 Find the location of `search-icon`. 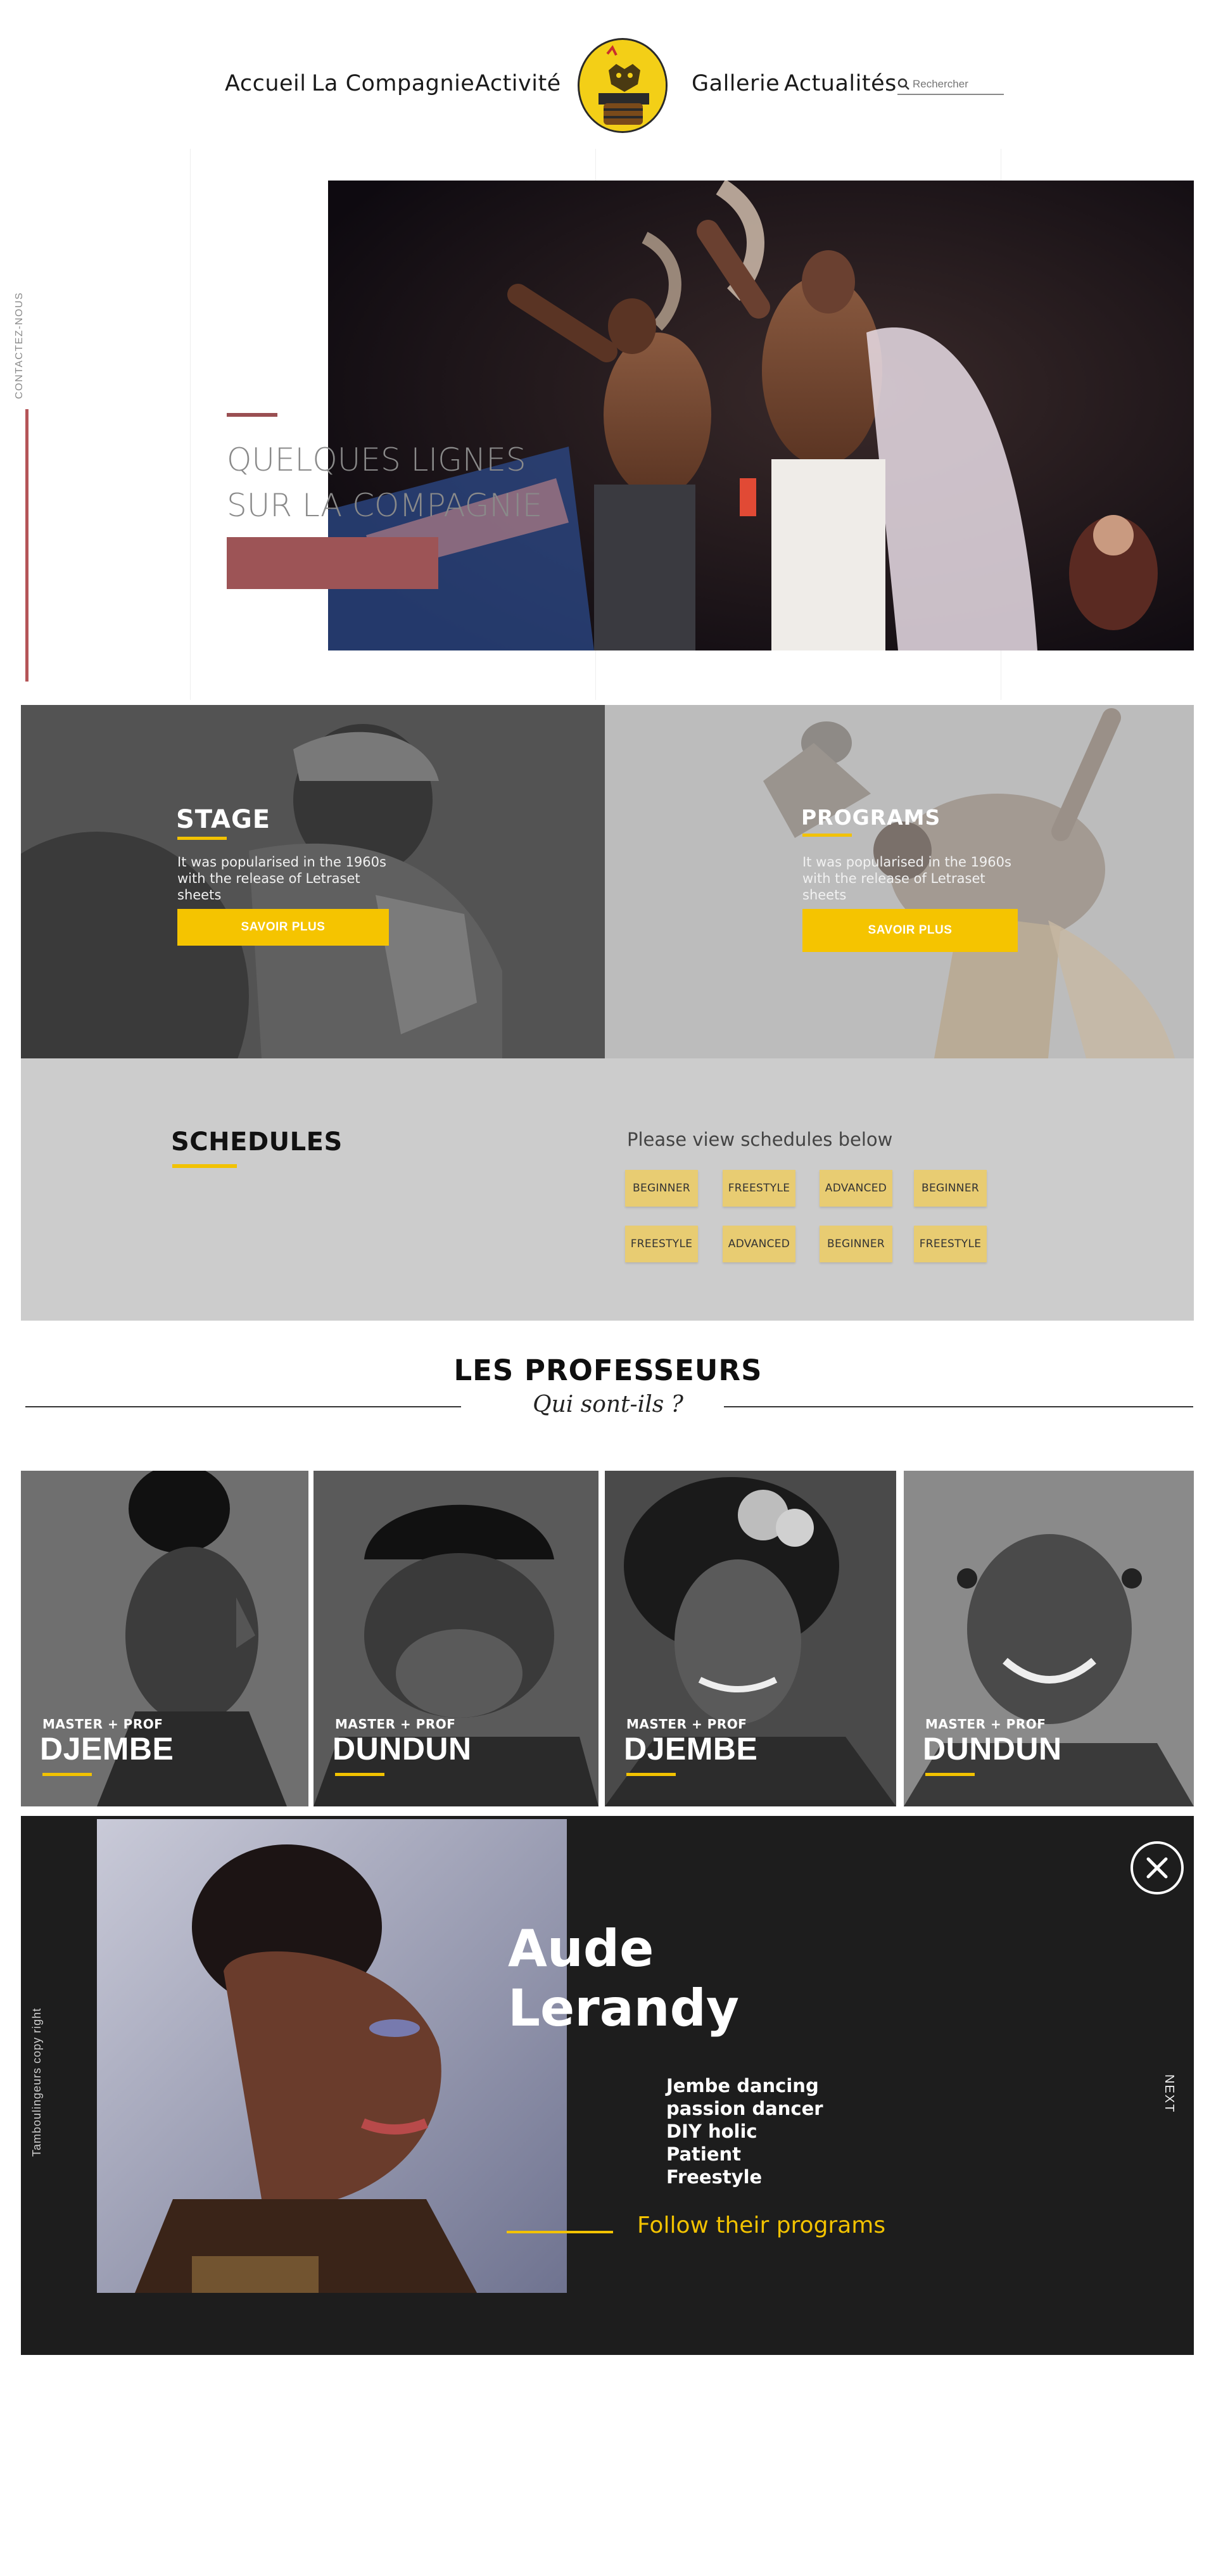

search-icon is located at coordinates (903, 84).